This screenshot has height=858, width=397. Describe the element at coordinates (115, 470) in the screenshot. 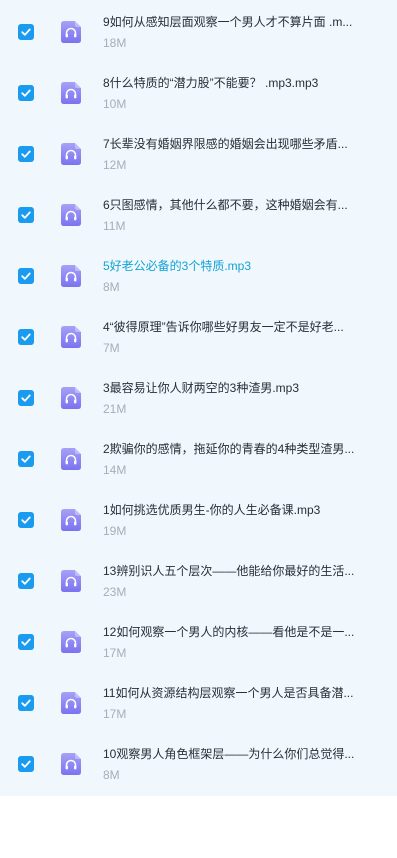

I see `file-size: 14M` at that location.